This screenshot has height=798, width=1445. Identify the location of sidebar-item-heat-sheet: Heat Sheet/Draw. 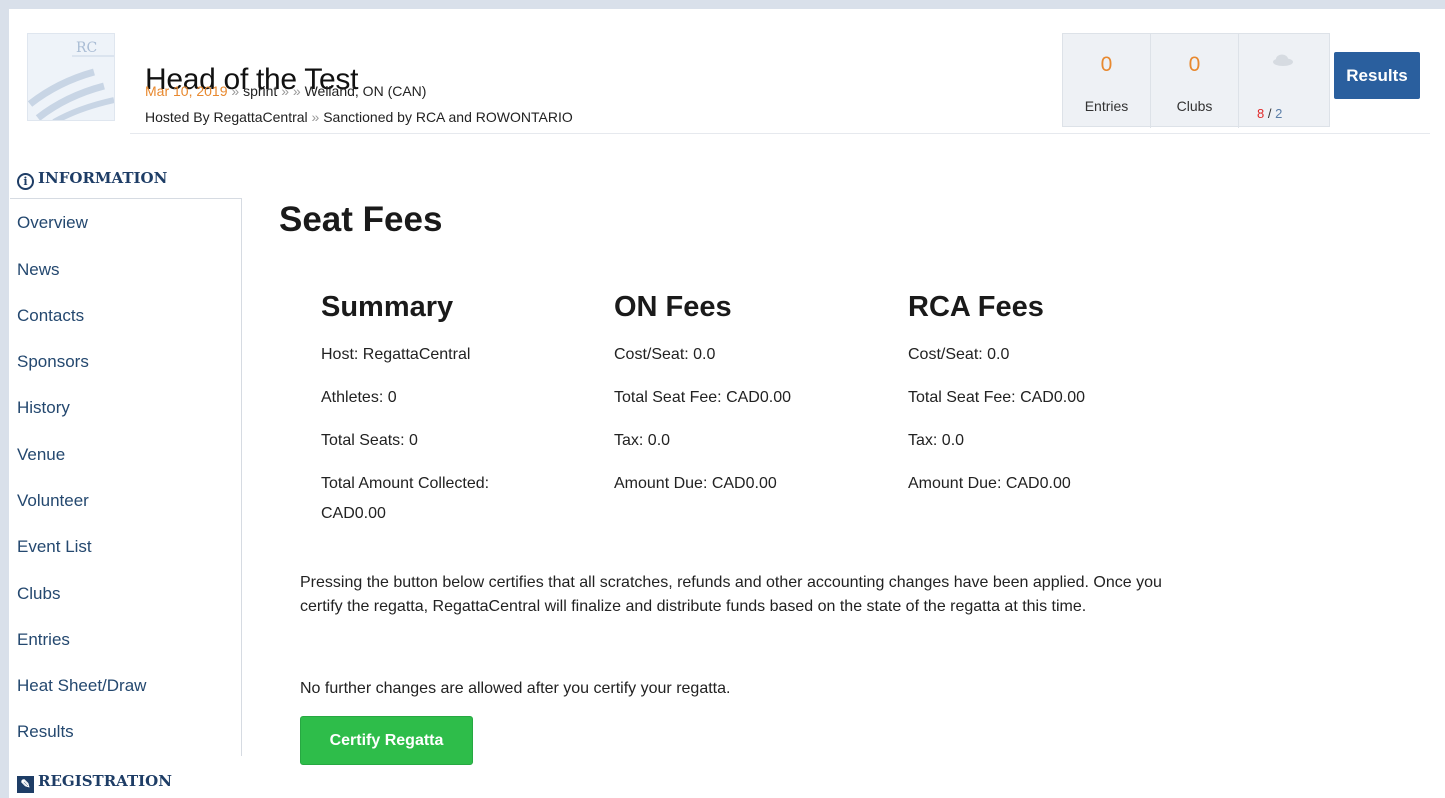
(81, 686).